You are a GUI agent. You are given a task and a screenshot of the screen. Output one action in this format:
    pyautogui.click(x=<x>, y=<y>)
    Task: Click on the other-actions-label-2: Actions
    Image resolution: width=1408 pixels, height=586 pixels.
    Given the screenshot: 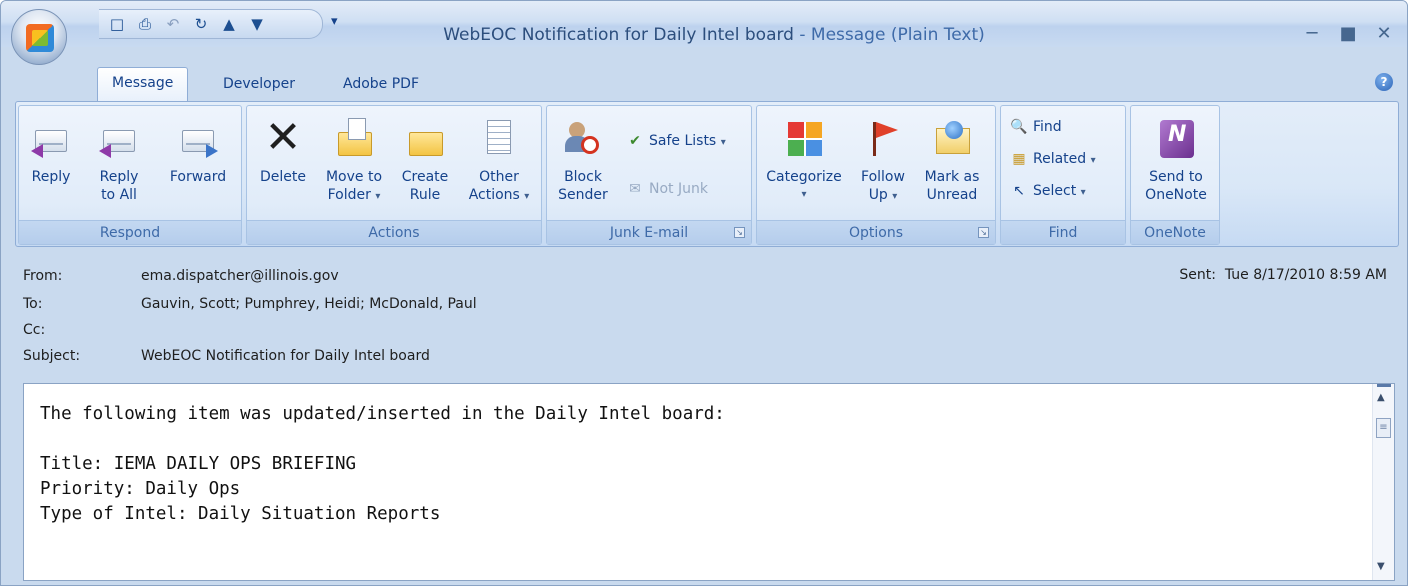 What is the action you would take?
    pyautogui.click(x=494, y=195)
    